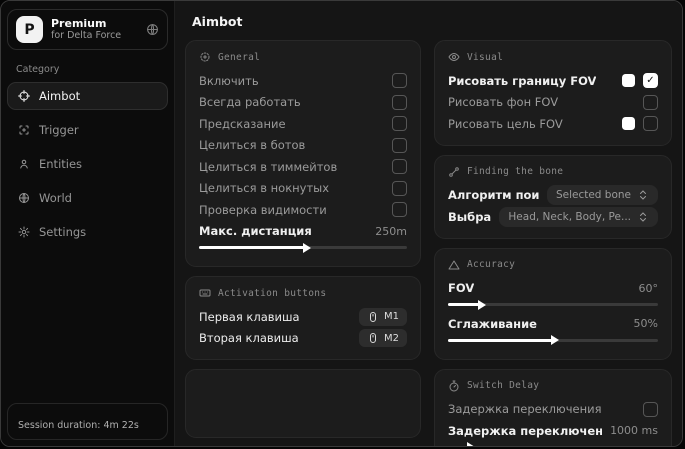 Image resolution: width=685 pixels, height=449 pixels. What do you see at coordinates (303, 232) in the screenshot?
I see `setting-row: Макс. дистанция 250m` at bounding box center [303, 232].